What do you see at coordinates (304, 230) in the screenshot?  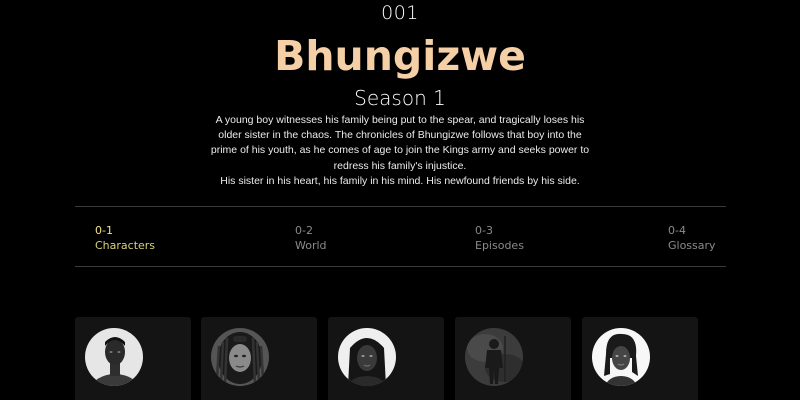 I see `tab-number: 0-2` at bounding box center [304, 230].